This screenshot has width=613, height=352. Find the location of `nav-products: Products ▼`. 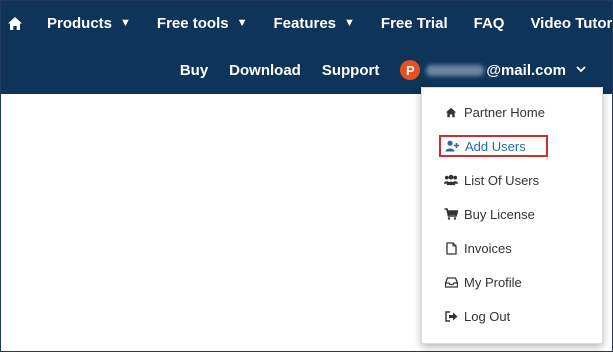

nav-products: Products ▼ is located at coordinates (89, 23).